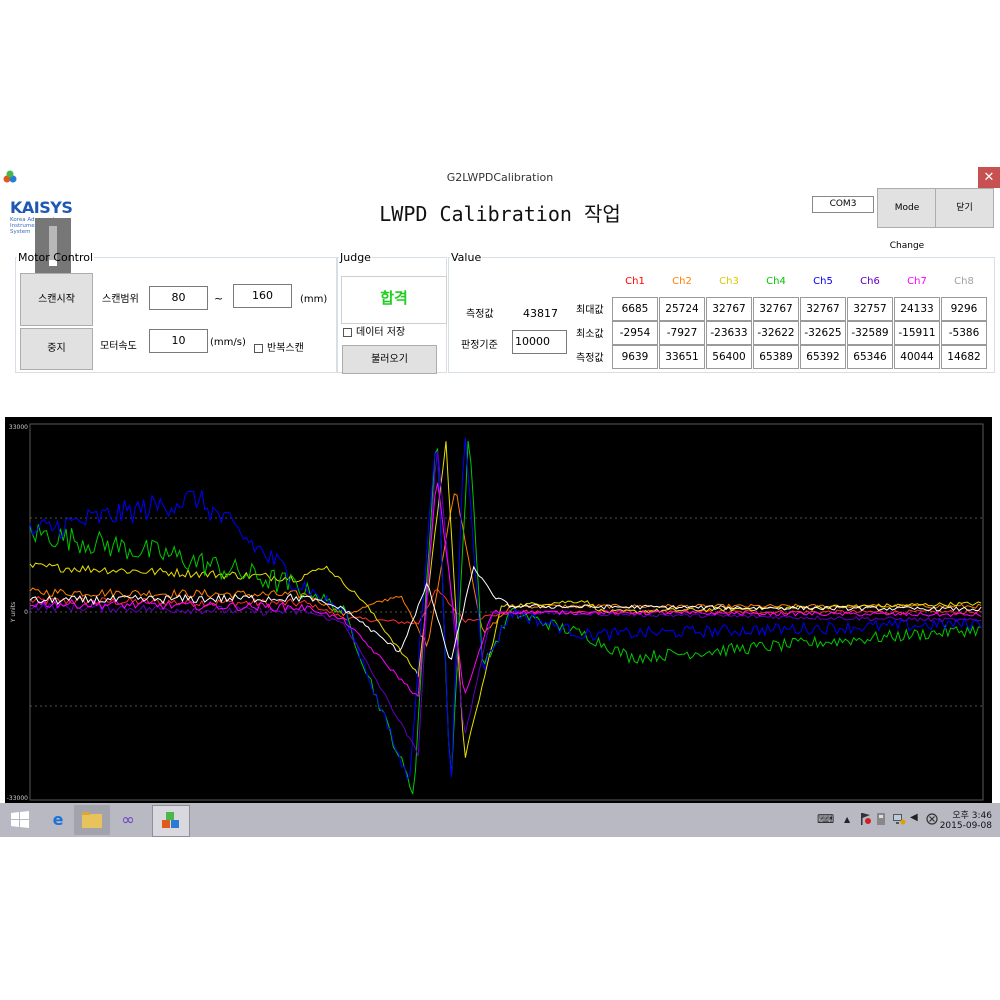 The width and height of the screenshot is (1000, 1000). Describe the element at coordinates (58, 820) in the screenshot. I see `internet-explorer-icon: e` at that location.